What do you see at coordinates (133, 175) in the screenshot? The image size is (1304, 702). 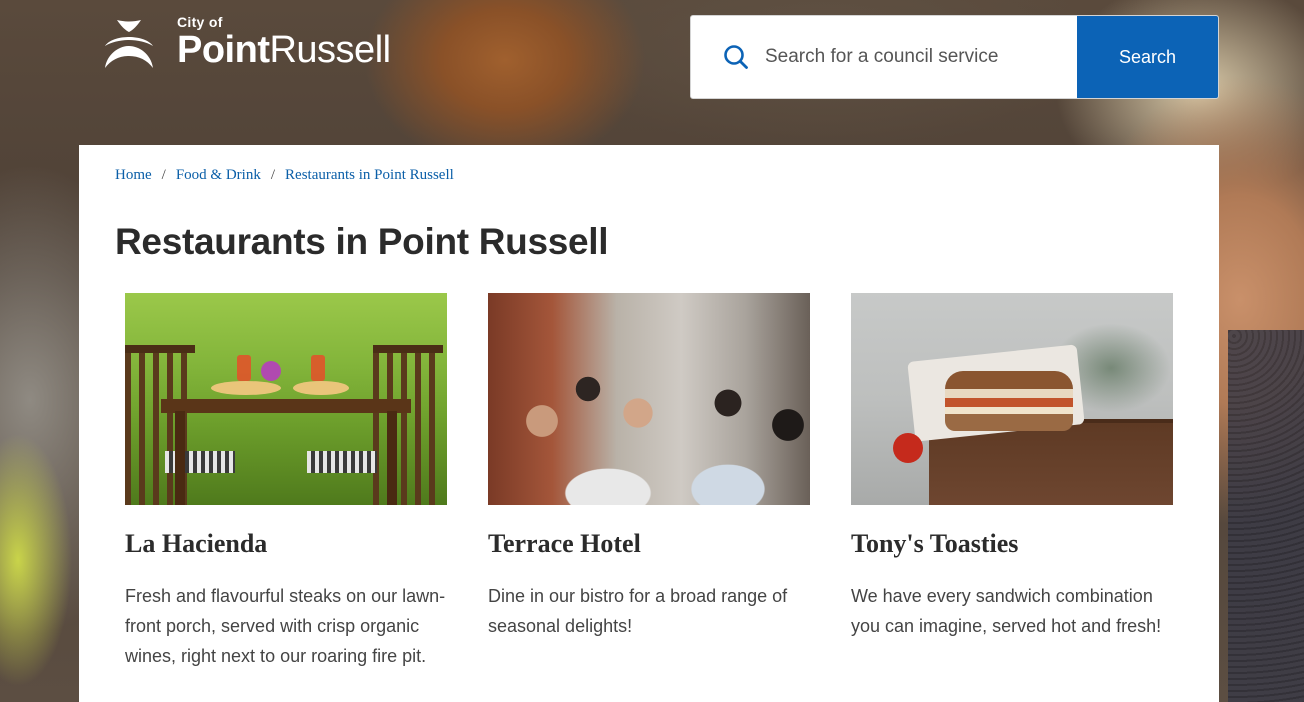 I see `breadcrumb-home: Home` at bounding box center [133, 175].